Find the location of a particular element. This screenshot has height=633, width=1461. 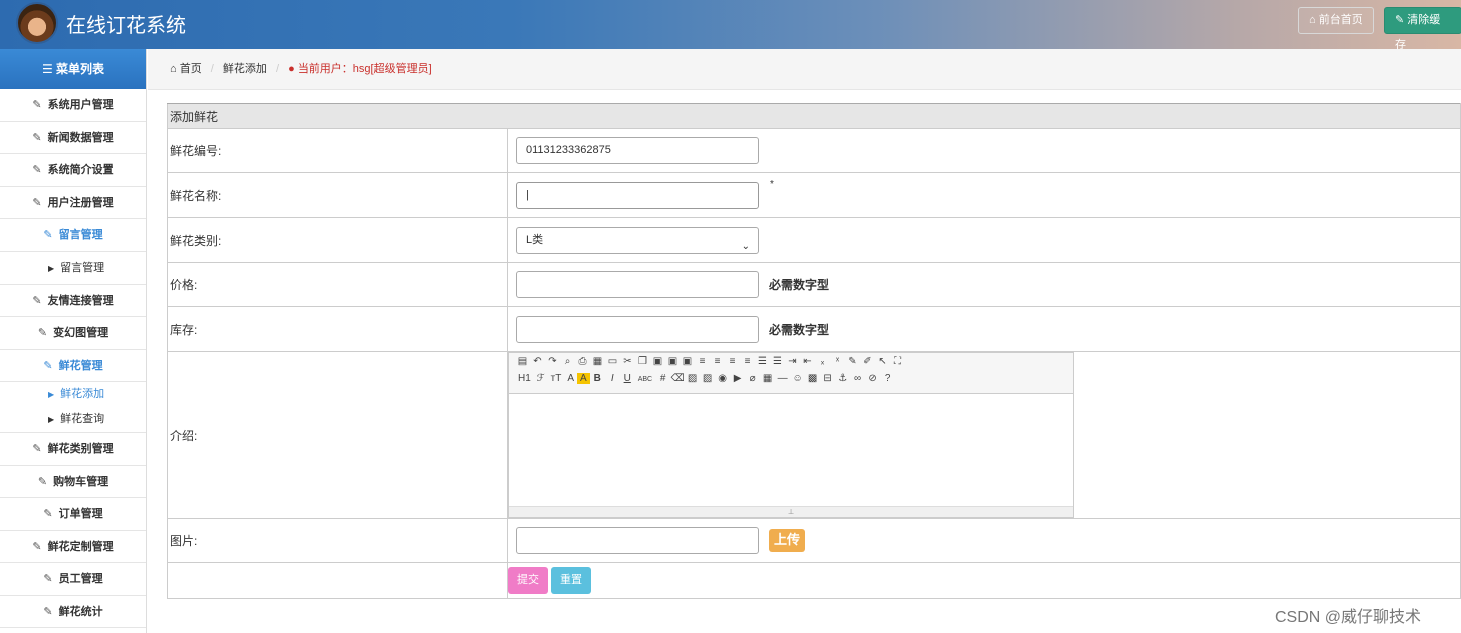

eraser-icon: ⌫ is located at coordinates (677, 378).